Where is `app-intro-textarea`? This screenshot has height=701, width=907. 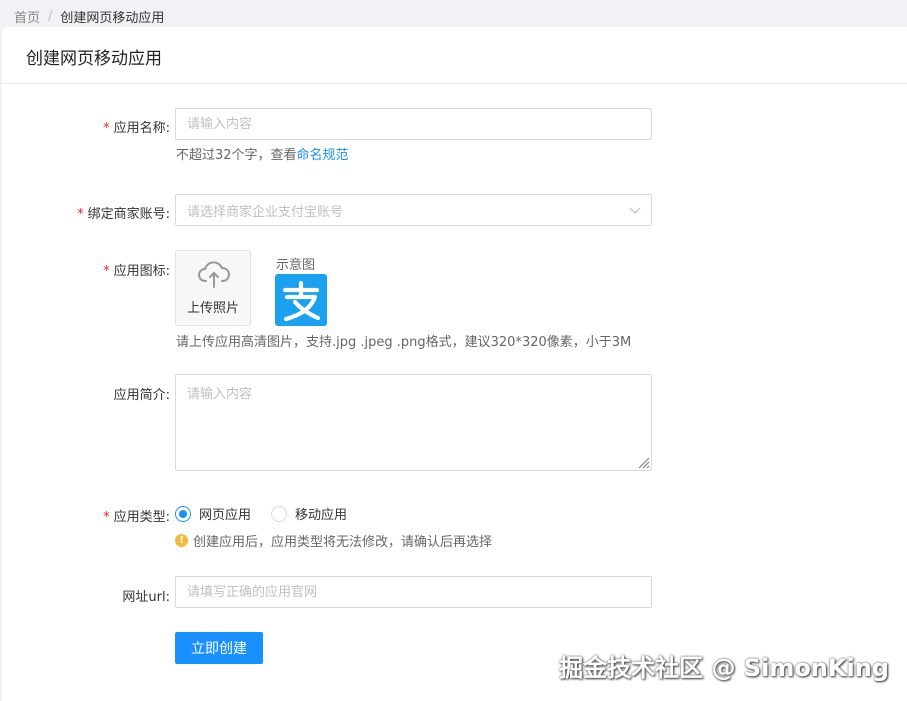 app-intro-textarea is located at coordinates (413, 422).